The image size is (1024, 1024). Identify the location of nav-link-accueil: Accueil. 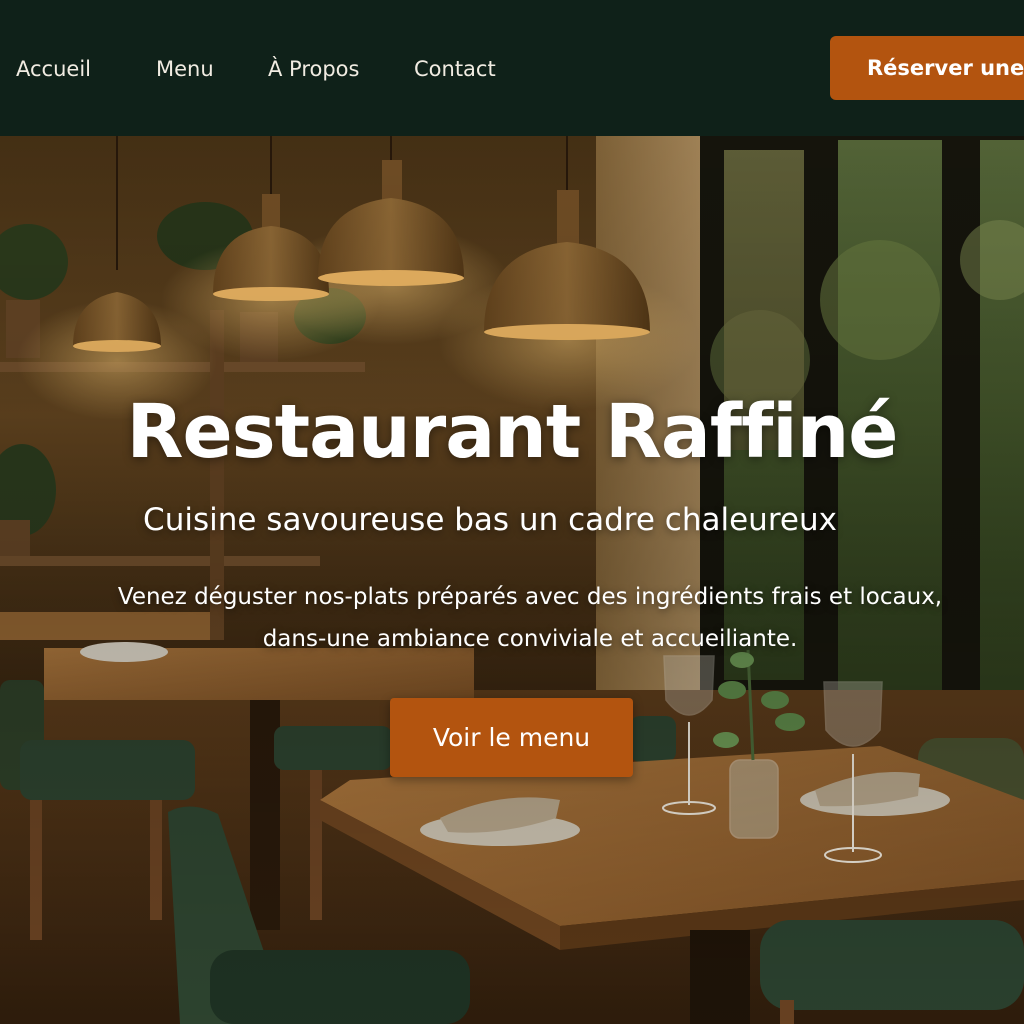
(53, 69).